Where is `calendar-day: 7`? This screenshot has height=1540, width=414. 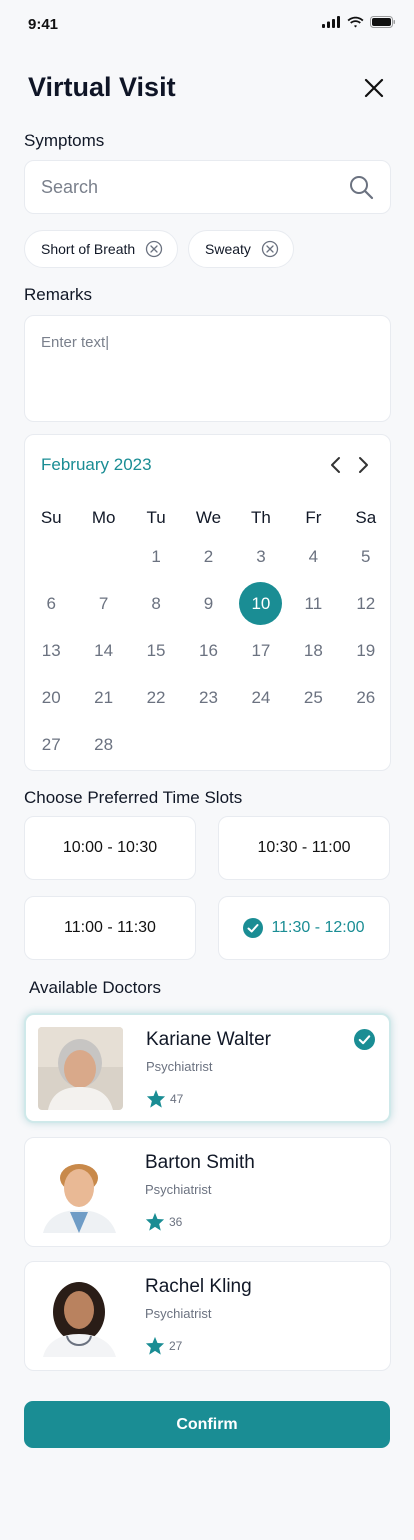
calendar-day: 7 is located at coordinates (103, 603).